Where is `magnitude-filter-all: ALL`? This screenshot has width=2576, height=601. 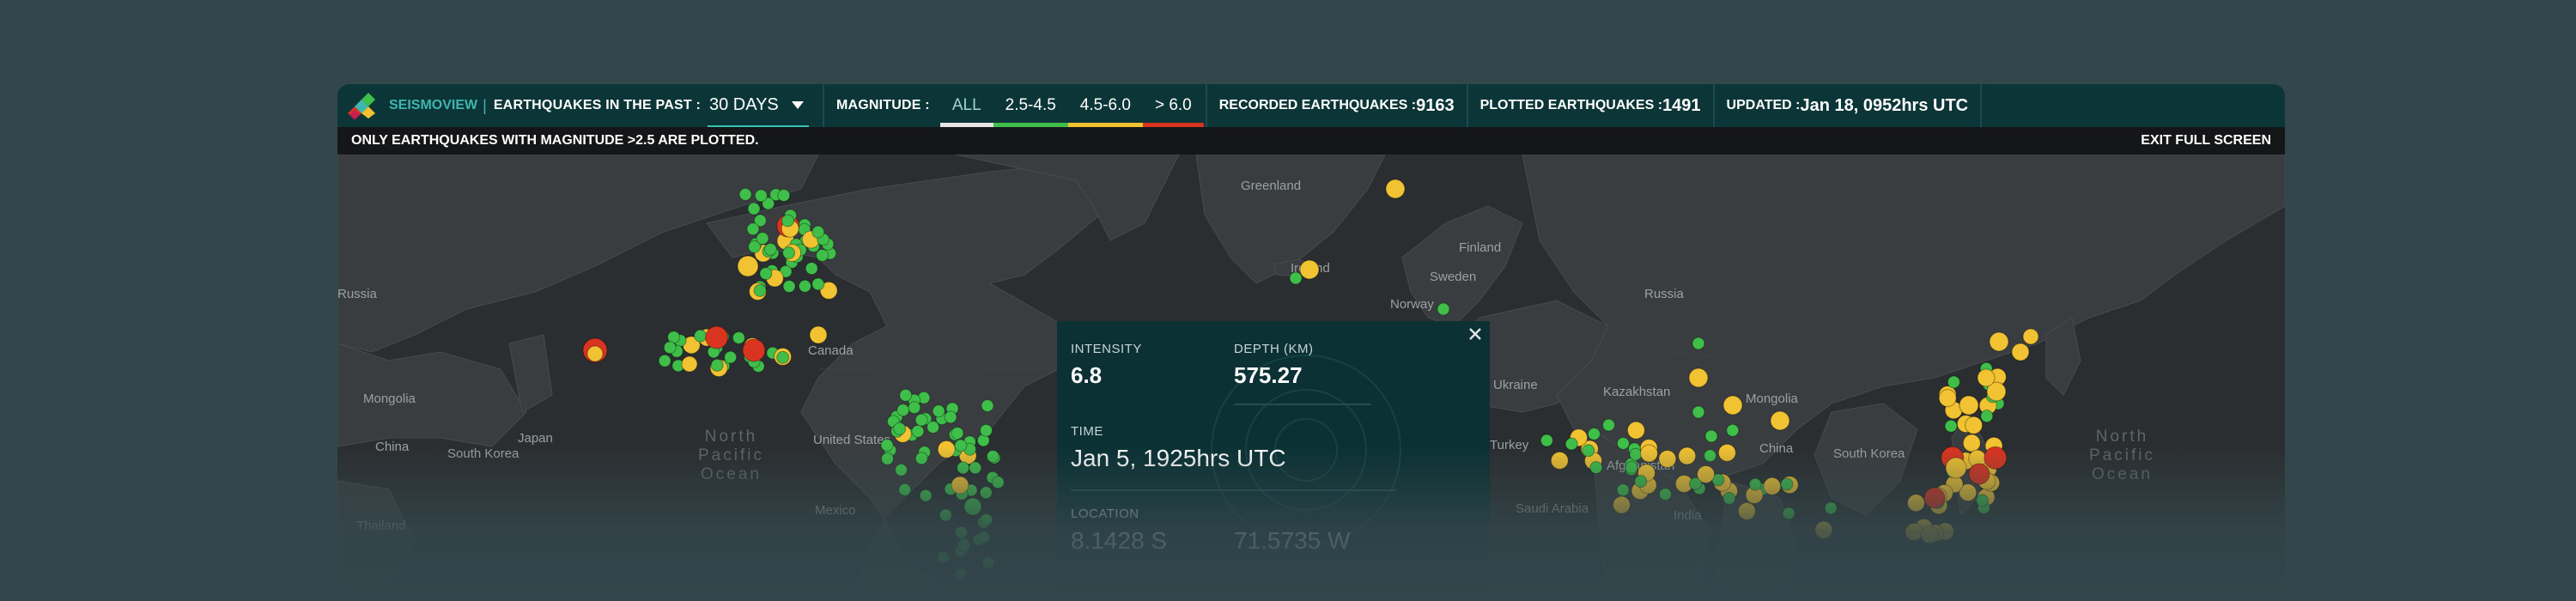
magnitude-filter-all: ALL is located at coordinates (966, 106).